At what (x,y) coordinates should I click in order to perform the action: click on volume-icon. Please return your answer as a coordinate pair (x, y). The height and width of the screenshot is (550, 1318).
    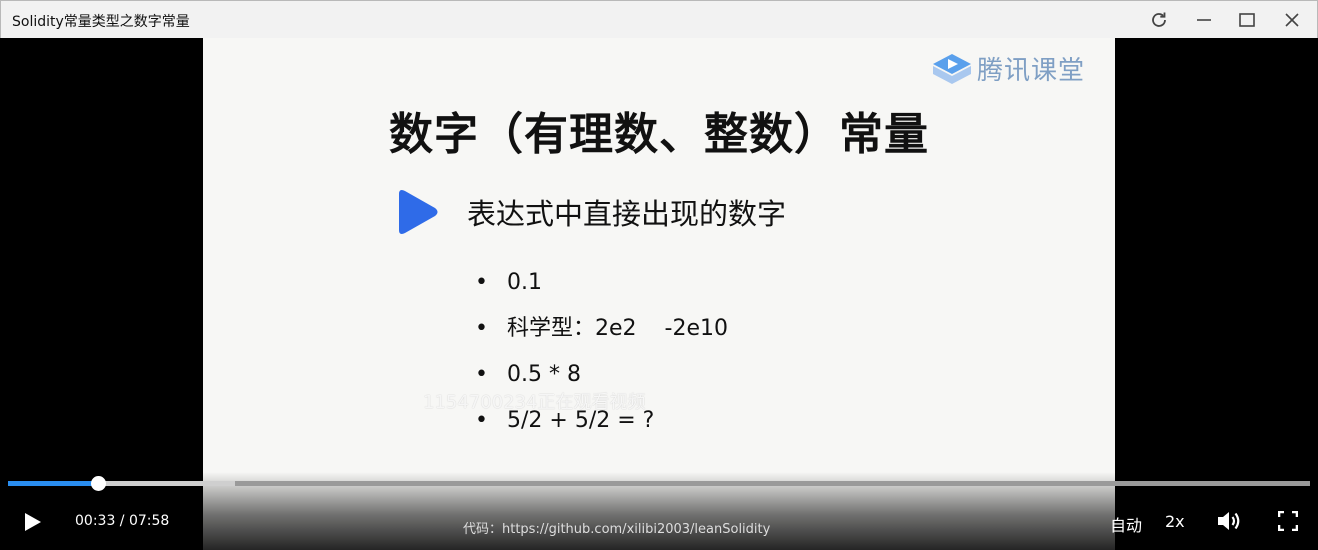
    Looking at the image, I should click on (1229, 521).